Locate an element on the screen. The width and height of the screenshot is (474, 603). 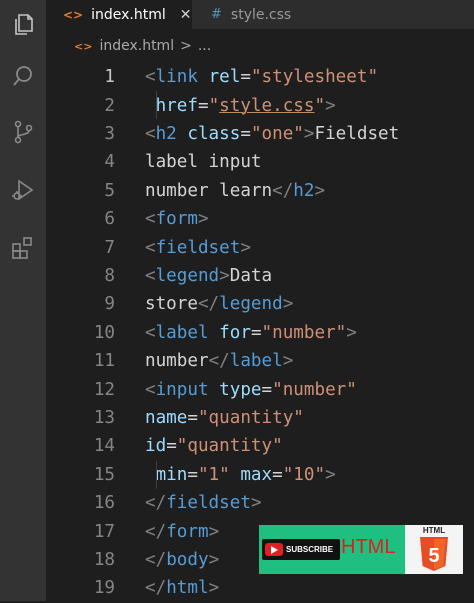
code-text: <label for="number"> is located at coordinates (251, 333).